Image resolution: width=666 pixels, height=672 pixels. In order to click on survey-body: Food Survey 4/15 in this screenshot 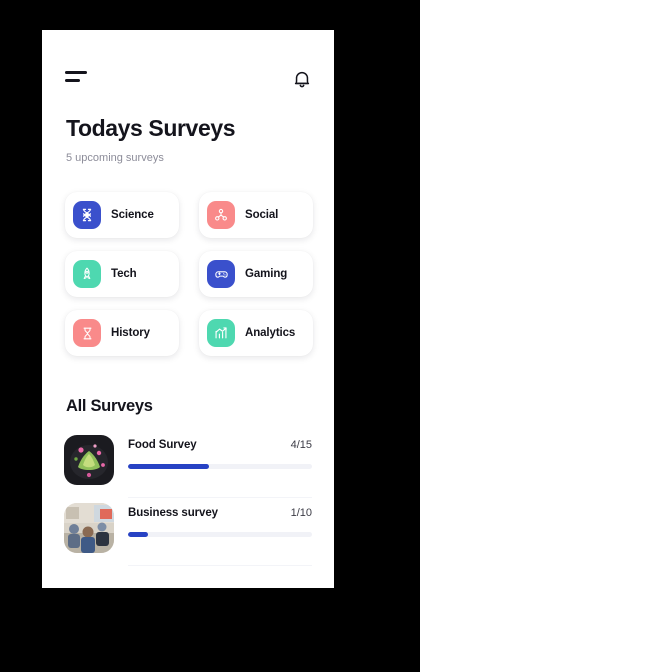, I will do `click(220, 454)`.